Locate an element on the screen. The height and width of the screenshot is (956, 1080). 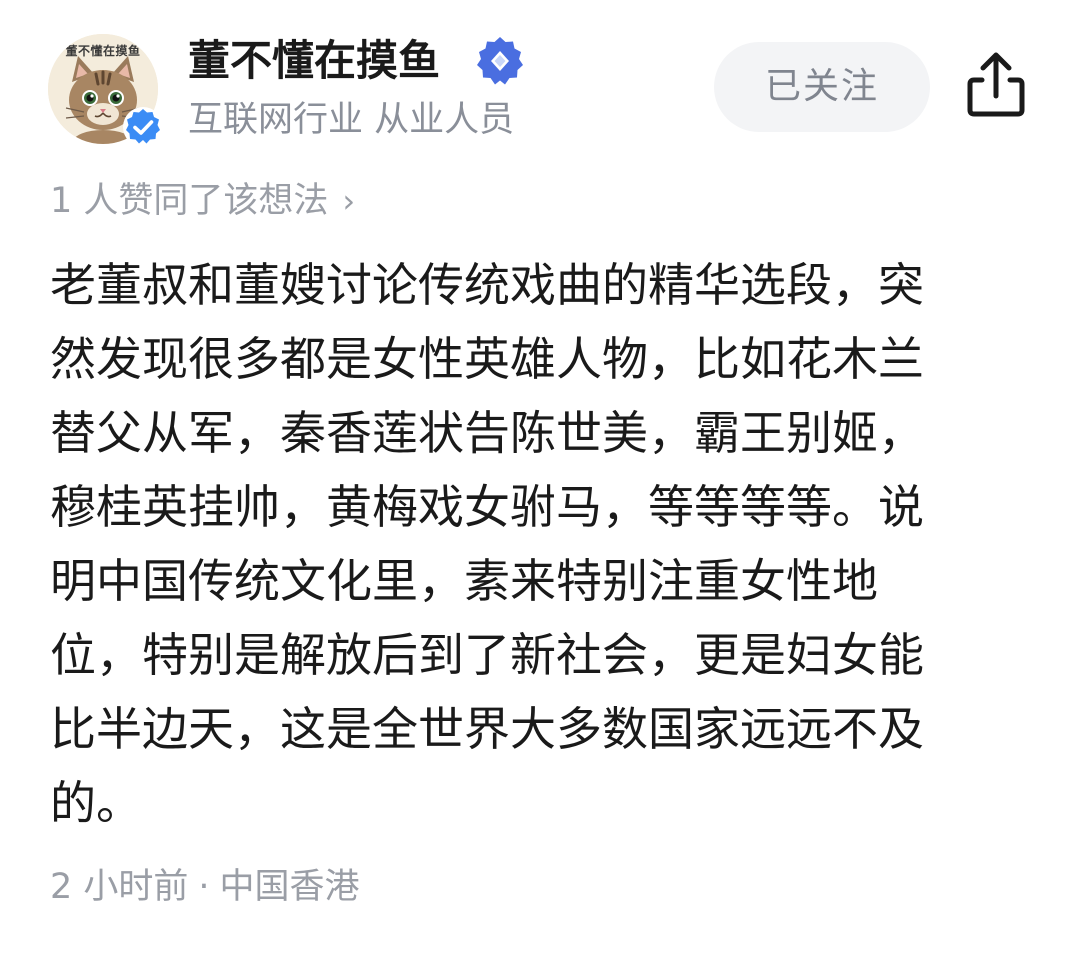
share-icon is located at coordinates (996, 85).